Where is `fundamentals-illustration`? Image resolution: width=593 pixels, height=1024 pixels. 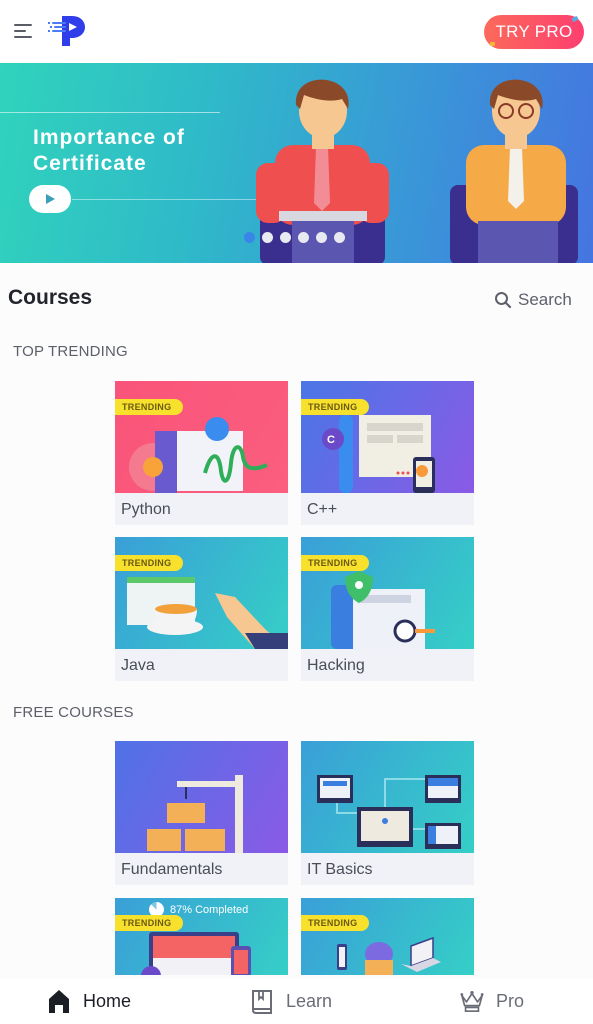
fundamentals-illustration is located at coordinates (195, 814).